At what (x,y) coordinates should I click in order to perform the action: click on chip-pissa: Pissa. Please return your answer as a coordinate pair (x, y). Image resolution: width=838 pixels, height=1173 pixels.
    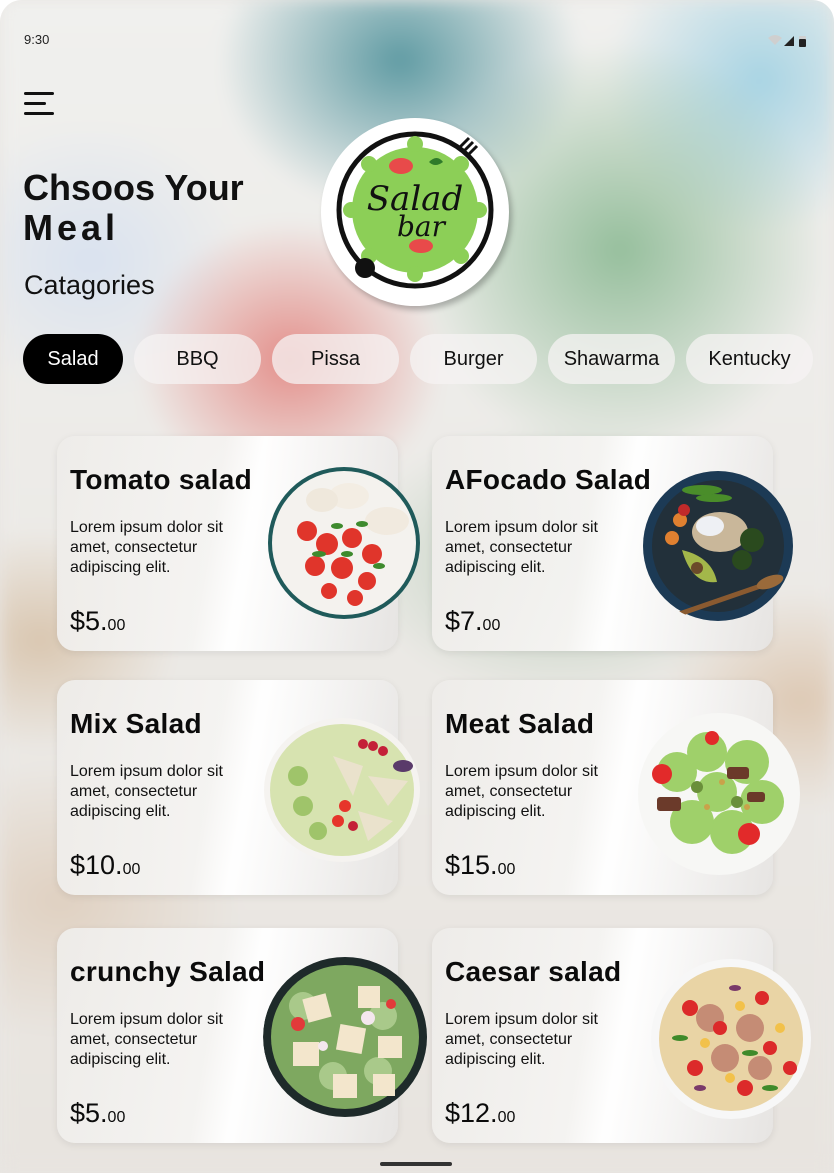
    Looking at the image, I should click on (335, 359).